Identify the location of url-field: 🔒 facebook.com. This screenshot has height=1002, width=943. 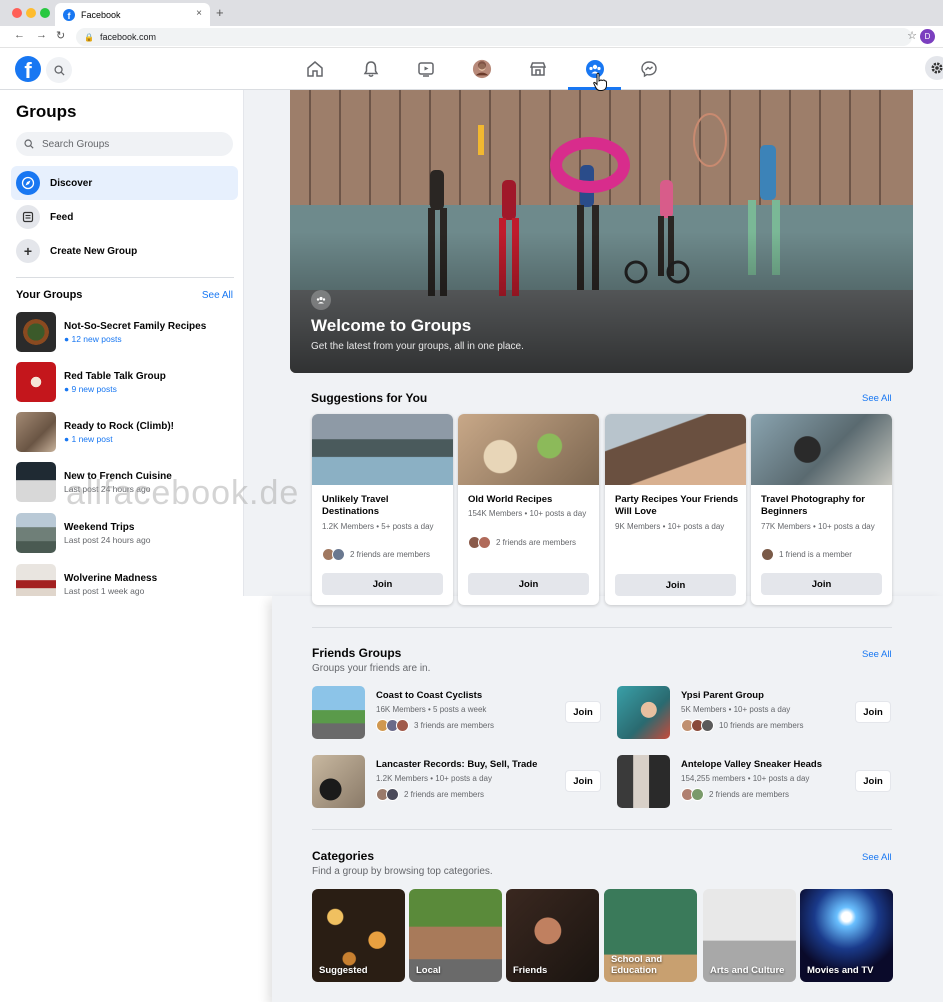
(494, 37).